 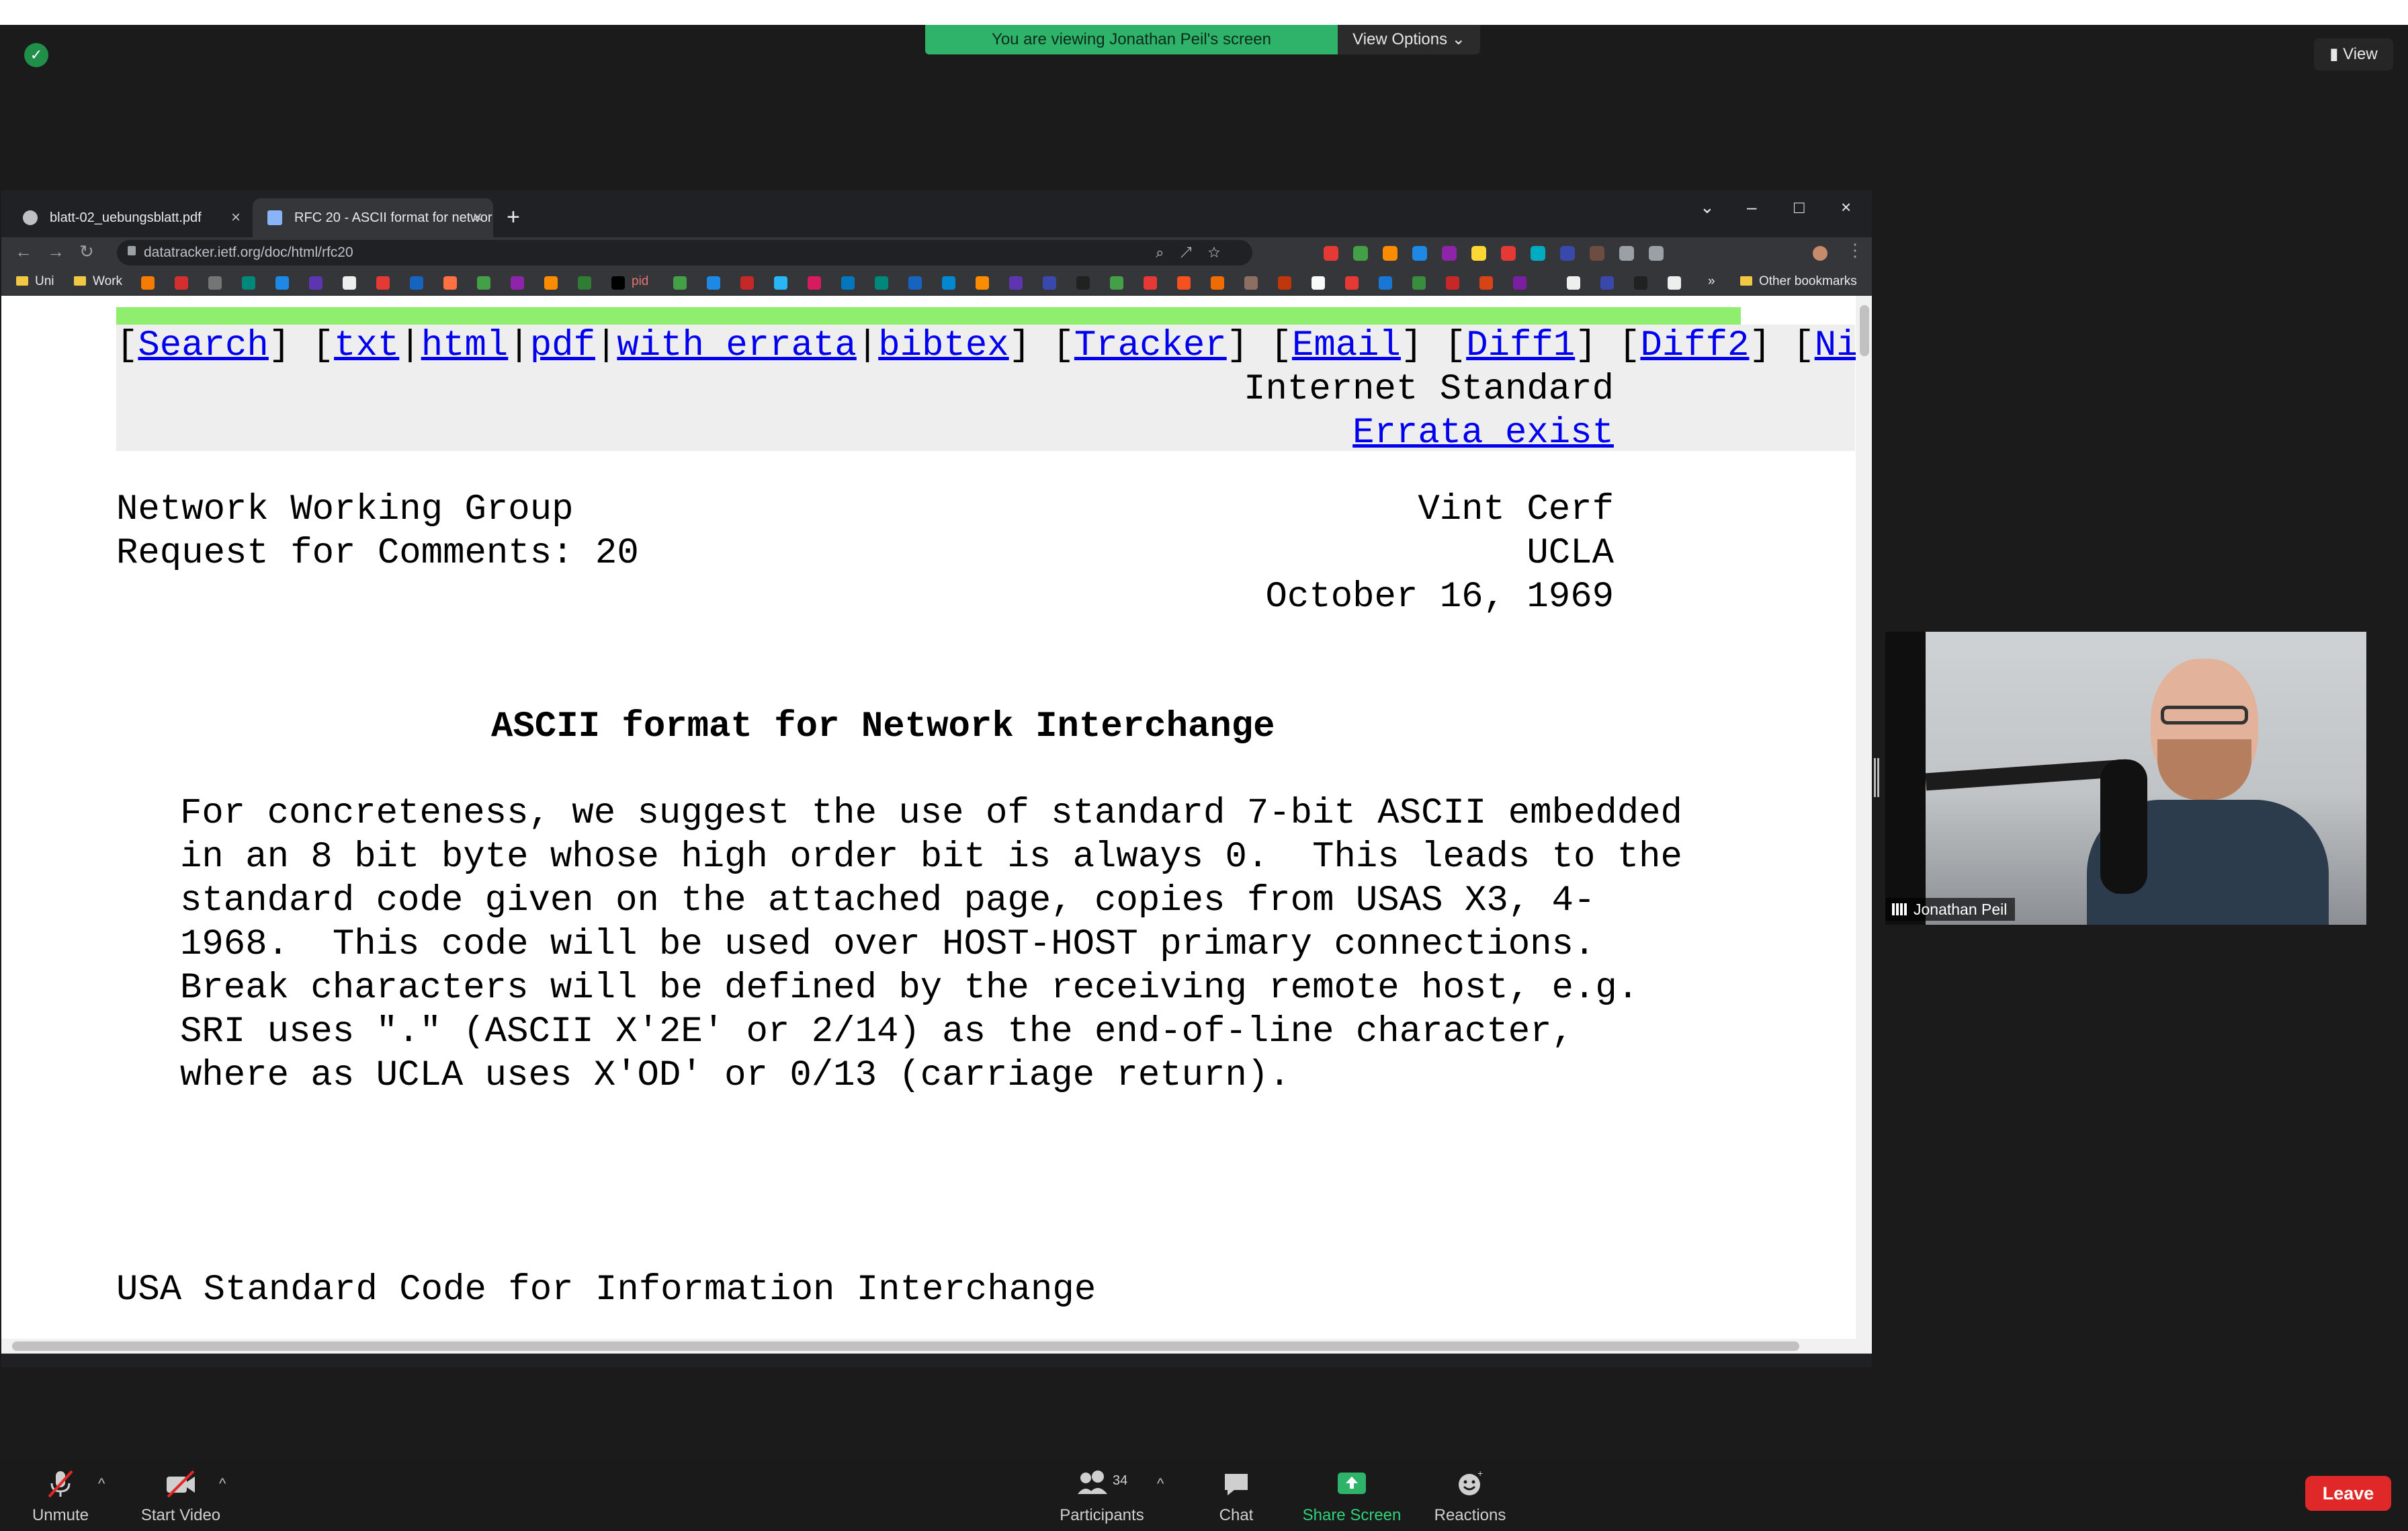 What do you see at coordinates (1820, 253) in the screenshot?
I see `profile-avatar` at bounding box center [1820, 253].